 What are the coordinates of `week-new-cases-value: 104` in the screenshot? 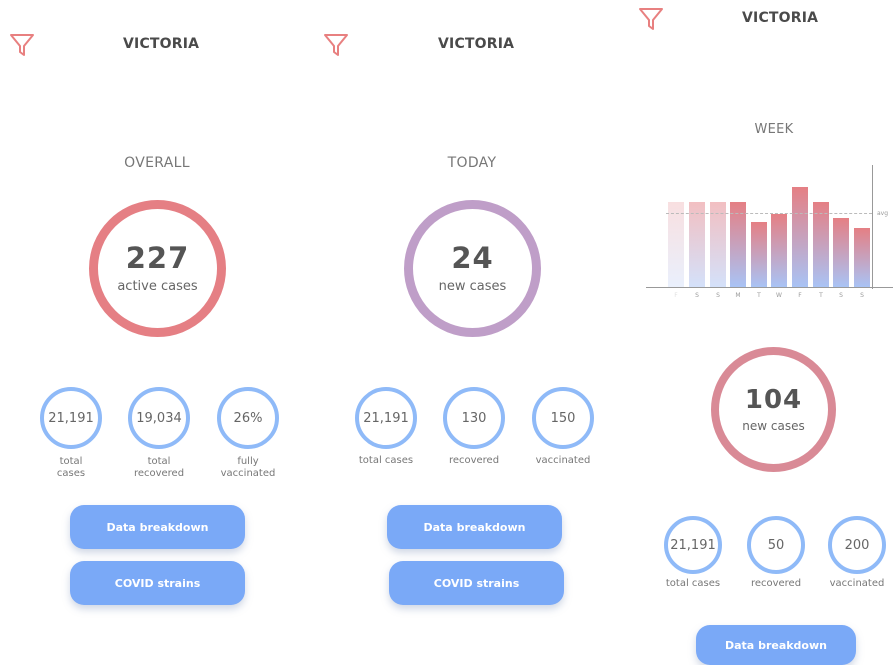 It's located at (773, 399).